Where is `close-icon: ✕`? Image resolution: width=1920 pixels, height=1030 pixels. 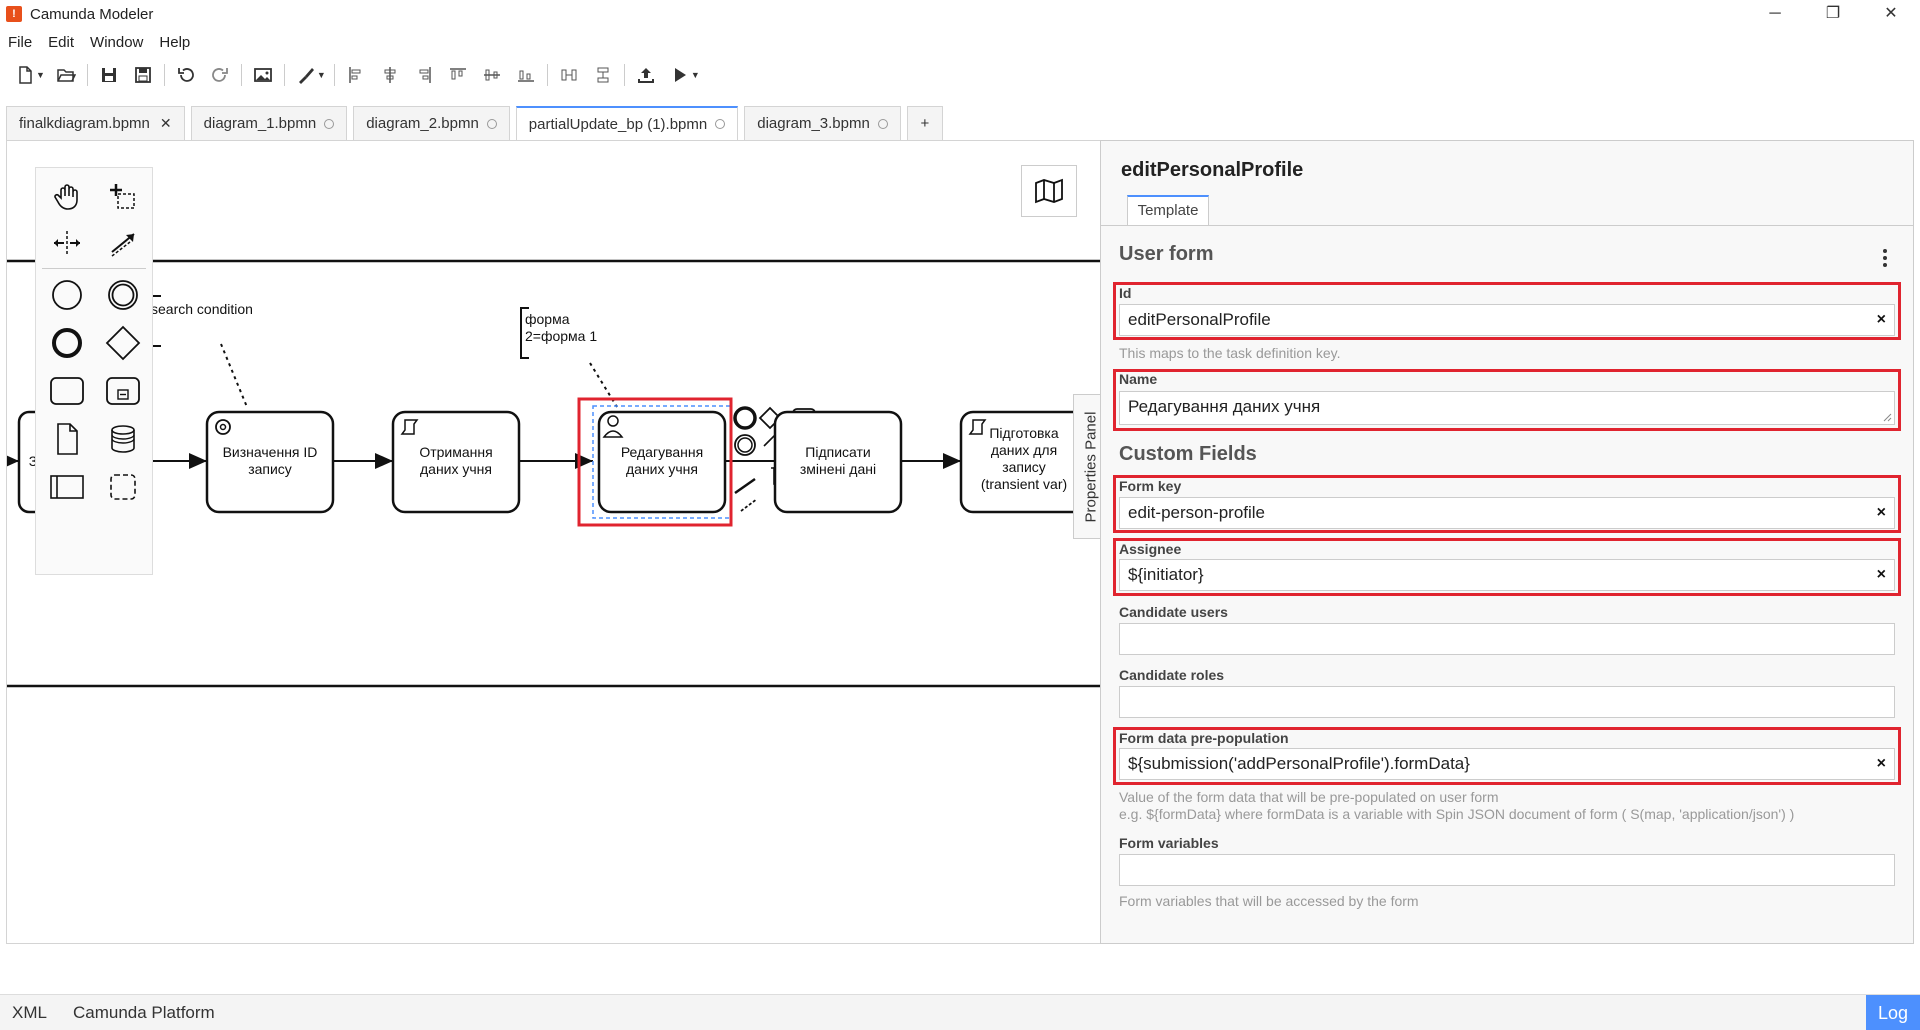 close-icon: ✕ is located at coordinates (166, 123).